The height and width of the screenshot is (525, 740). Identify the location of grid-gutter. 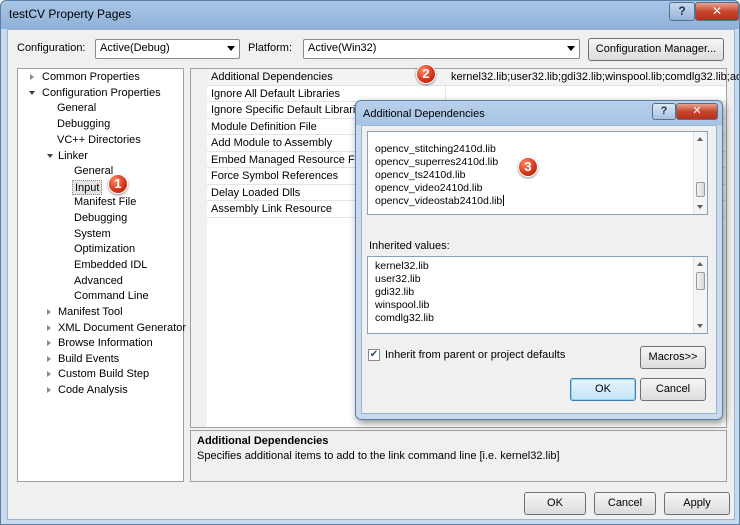
(199, 248).